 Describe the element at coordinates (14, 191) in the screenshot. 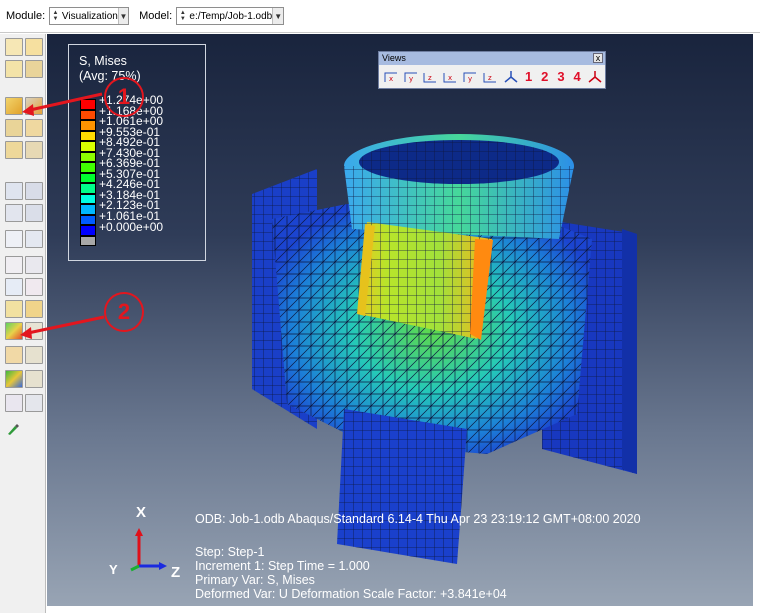

I see `animate-scale-icon` at that location.